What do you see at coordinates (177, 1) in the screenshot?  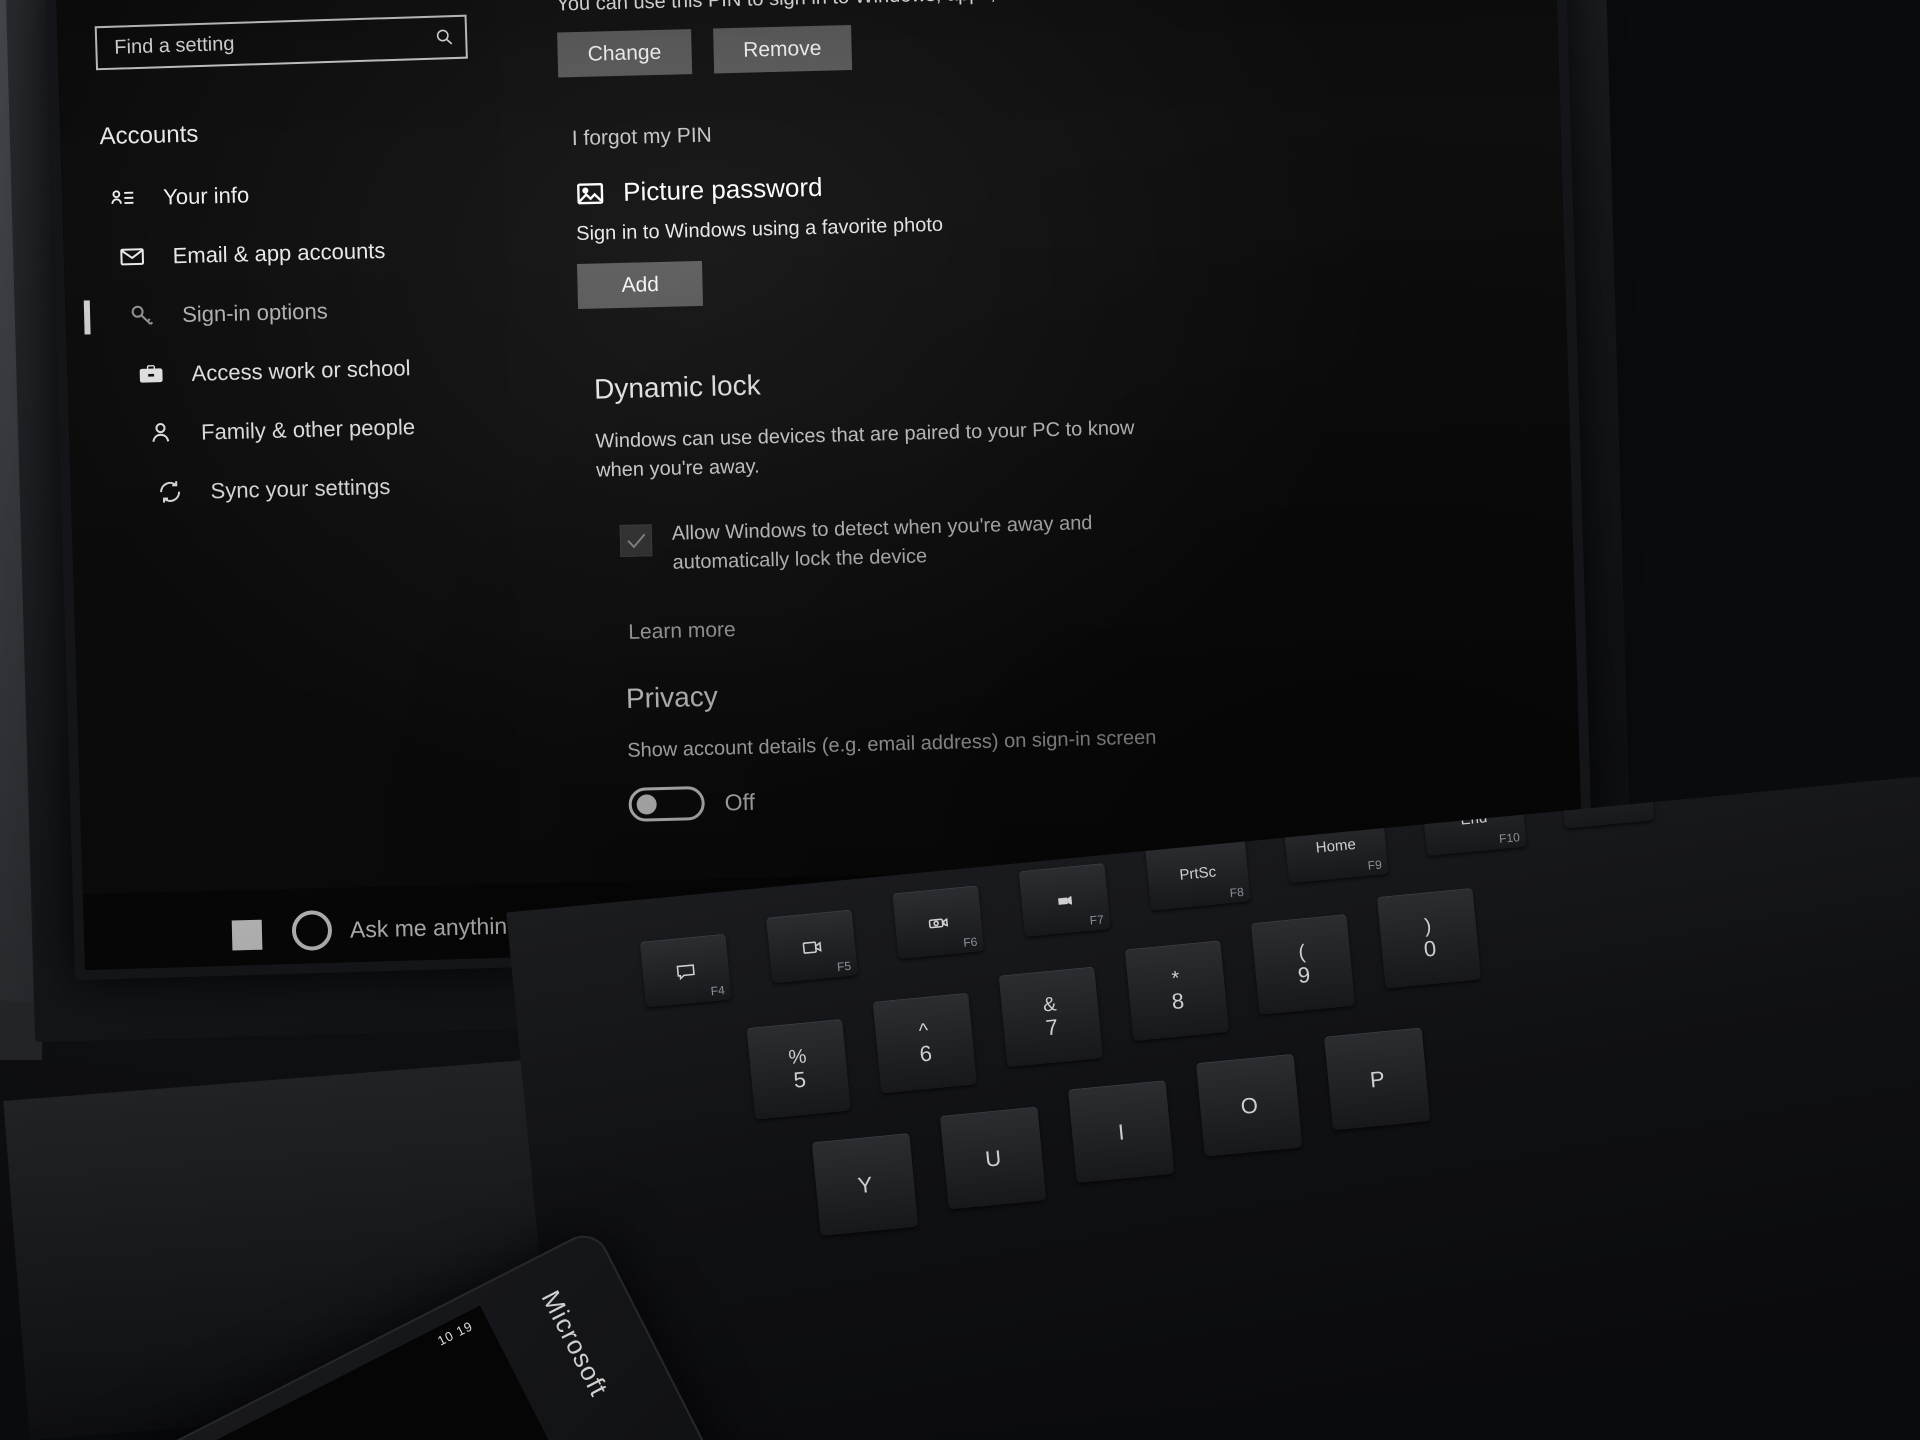 I see `home-label: Home` at bounding box center [177, 1].